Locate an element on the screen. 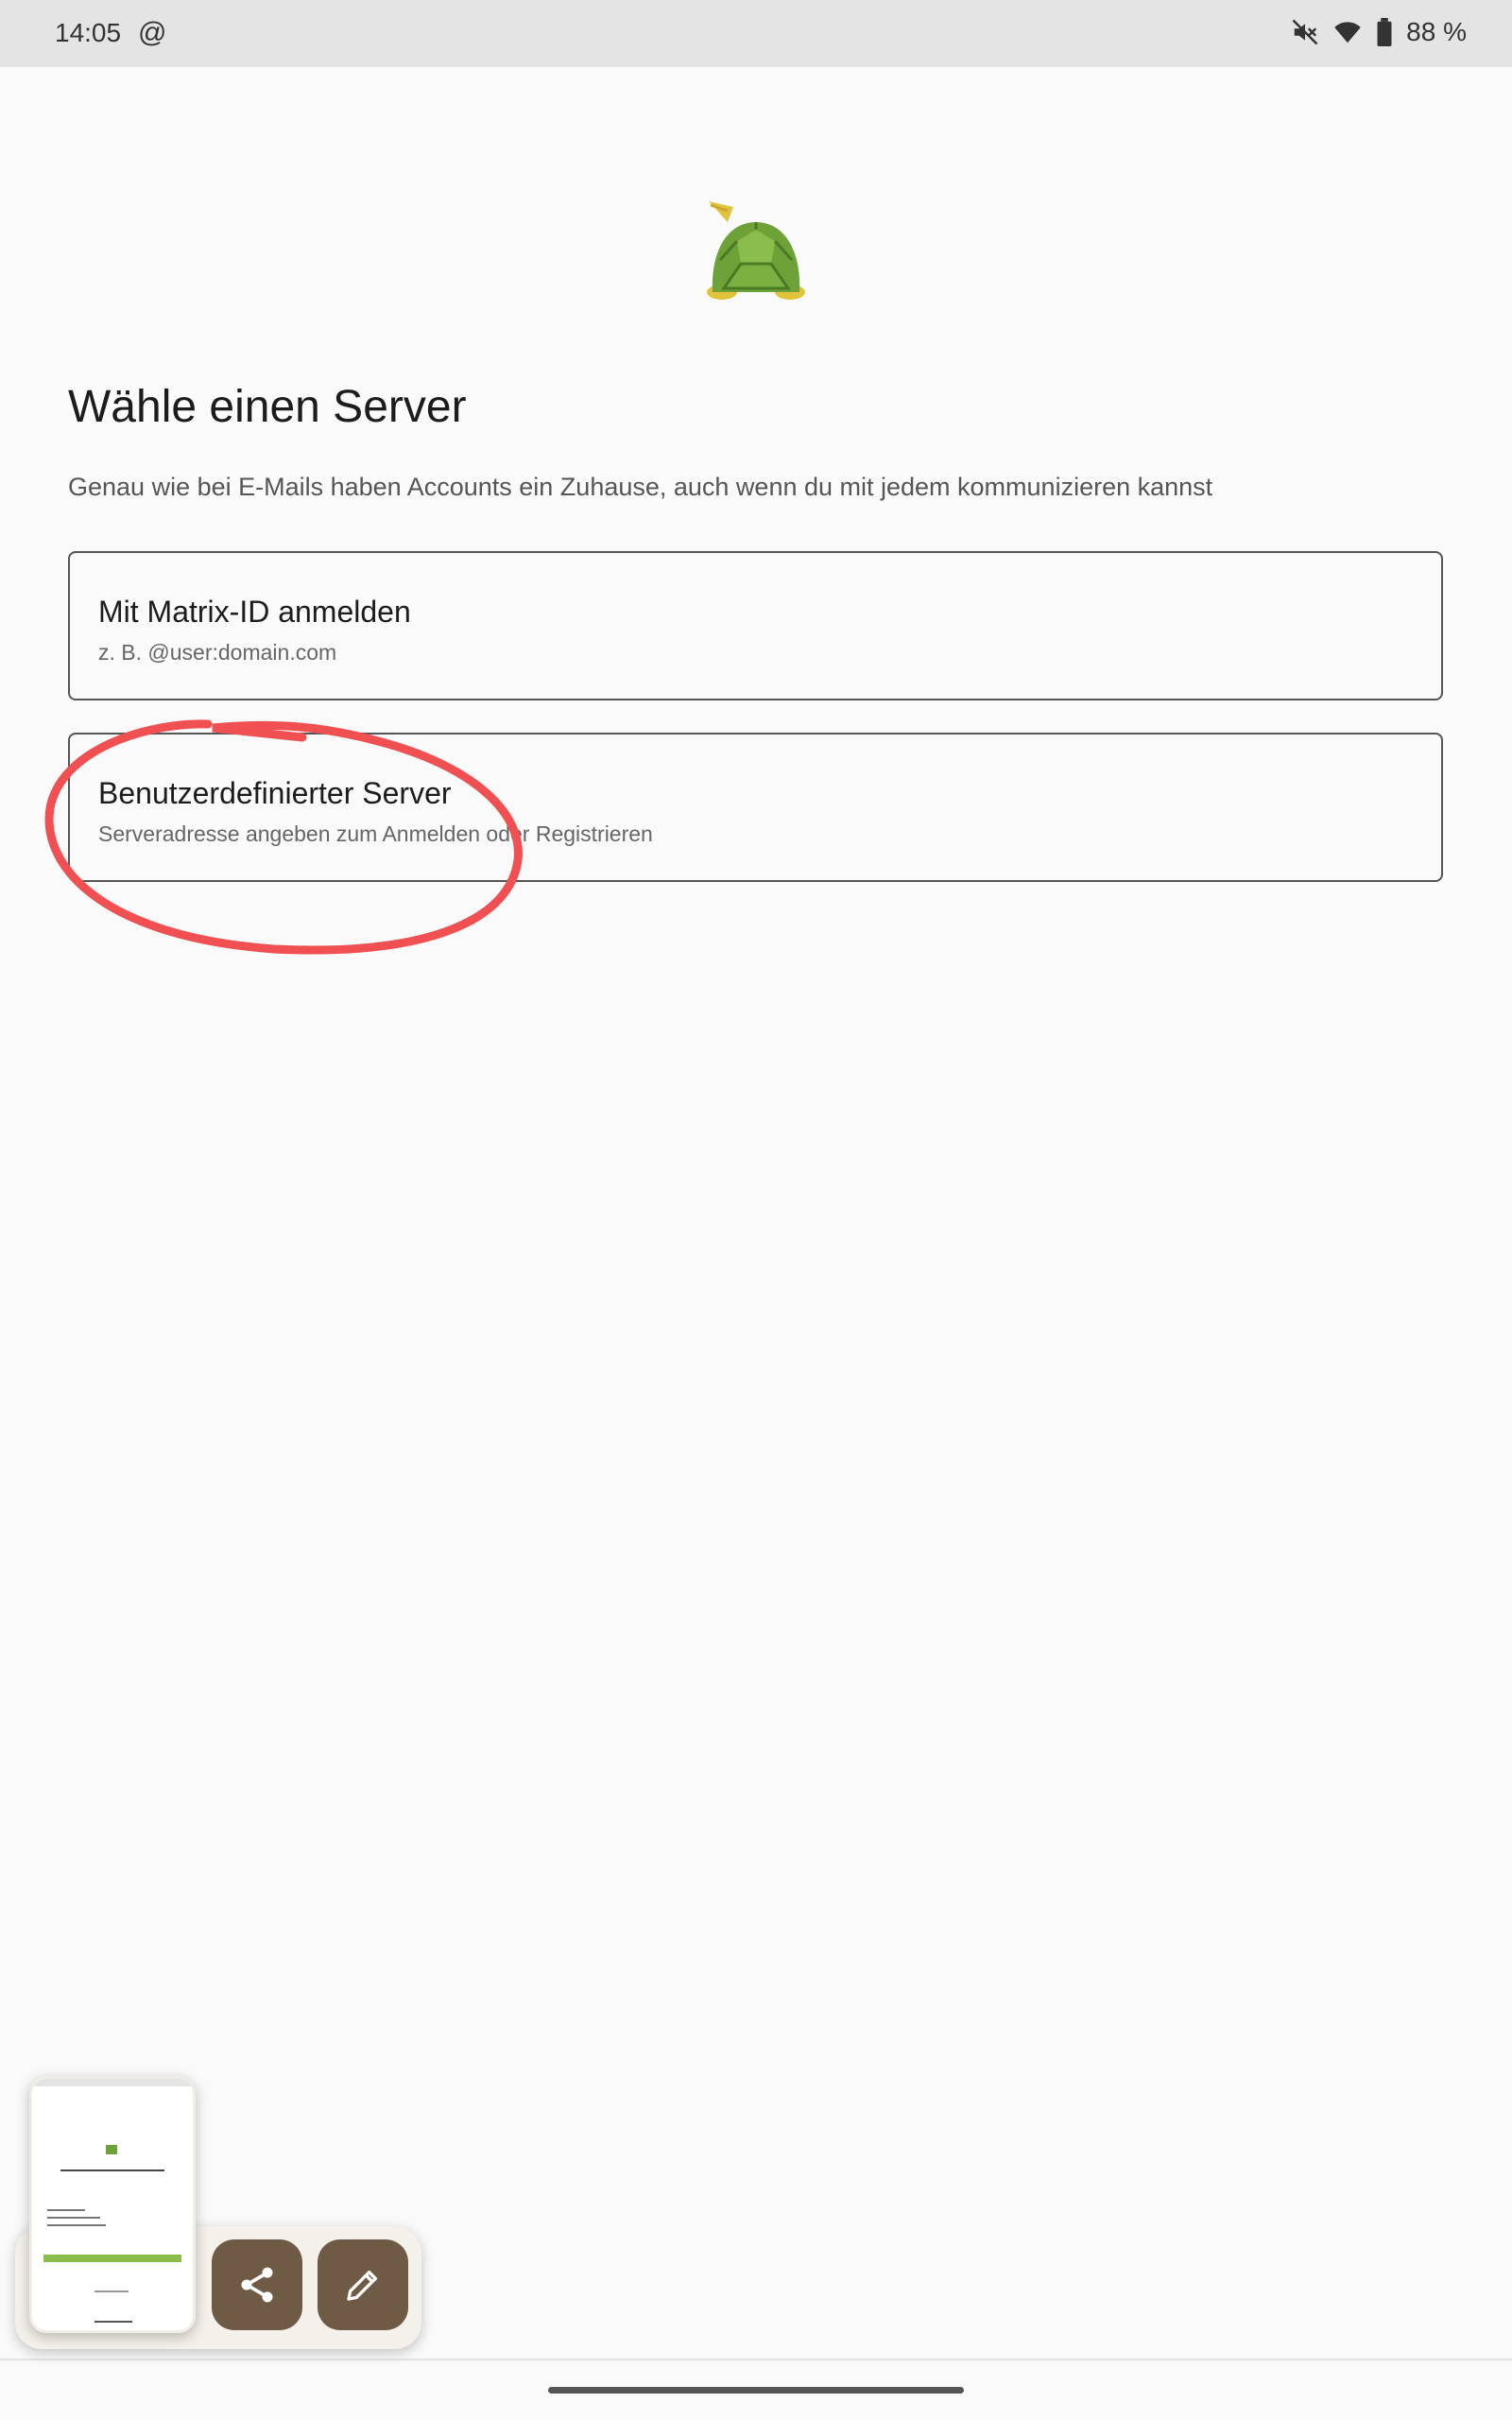 Image resolution: width=1512 pixels, height=2420 pixels. mute-icon is located at coordinates (1305, 32).